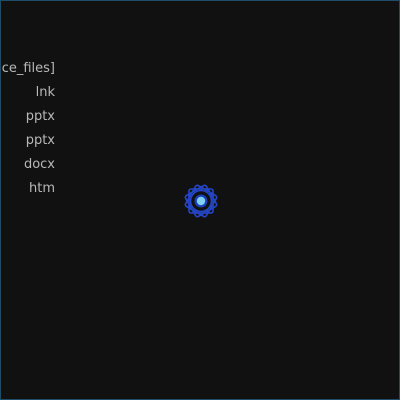 The height and width of the screenshot is (400, 400). Describe the element at coordinates (0, 189) in the screenshot. I see `file-name: e` at that location.